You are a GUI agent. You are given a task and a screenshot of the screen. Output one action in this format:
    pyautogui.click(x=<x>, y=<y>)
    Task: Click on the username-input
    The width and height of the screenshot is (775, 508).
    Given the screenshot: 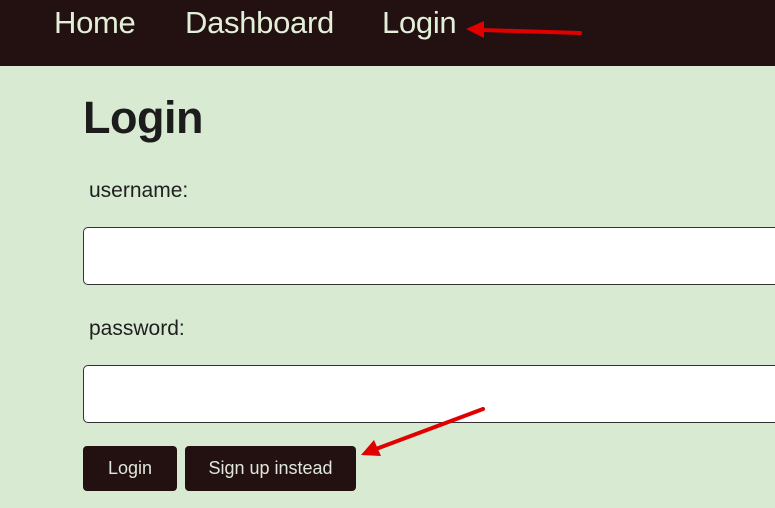 What is the action you would take?
    pyautogui.click(x=429, y=256)
    